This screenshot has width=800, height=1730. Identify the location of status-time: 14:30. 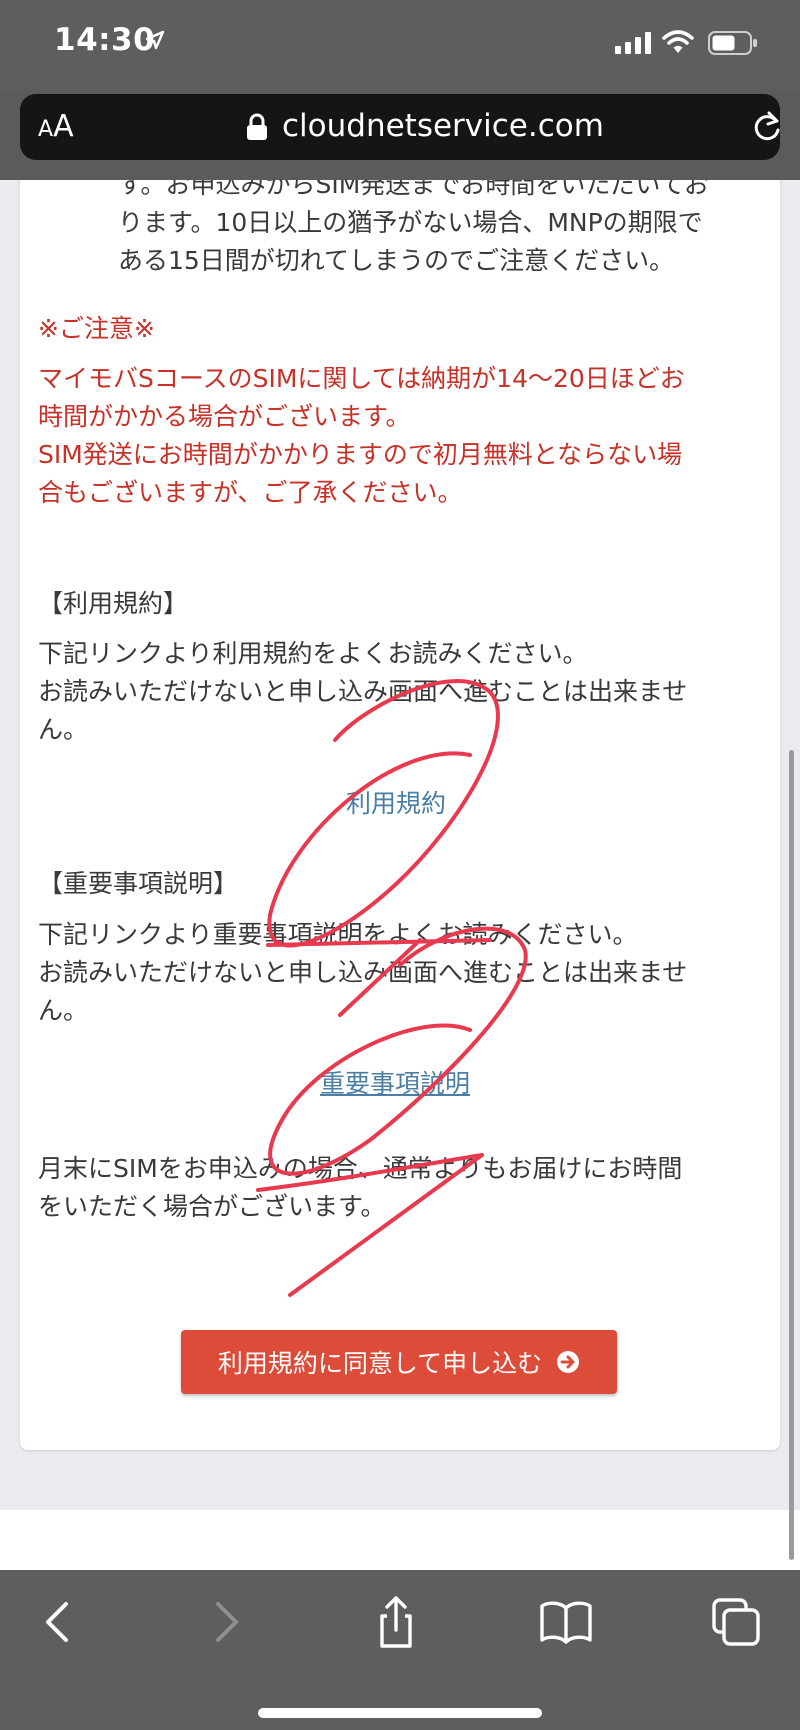
(105, 40).